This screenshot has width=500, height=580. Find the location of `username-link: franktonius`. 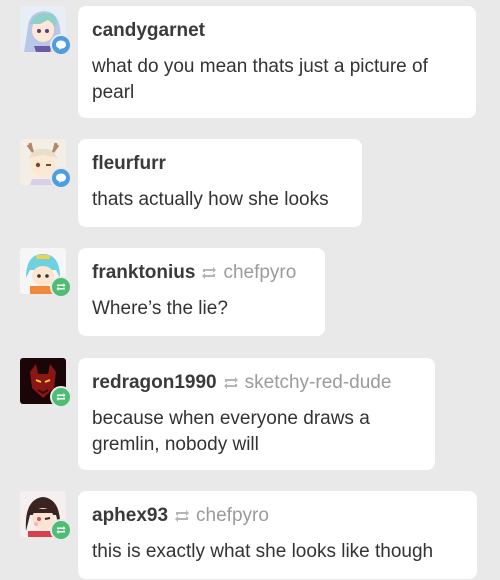

username-link: franktonius is located at coordinates (143, 273).